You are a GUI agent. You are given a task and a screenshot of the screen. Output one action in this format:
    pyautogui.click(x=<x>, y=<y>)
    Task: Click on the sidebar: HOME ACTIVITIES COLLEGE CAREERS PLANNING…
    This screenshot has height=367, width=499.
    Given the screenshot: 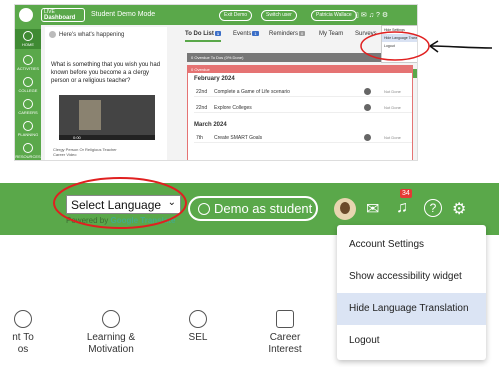 What is the action you would take?
    pyautogui.click(x=28, y=92)
    